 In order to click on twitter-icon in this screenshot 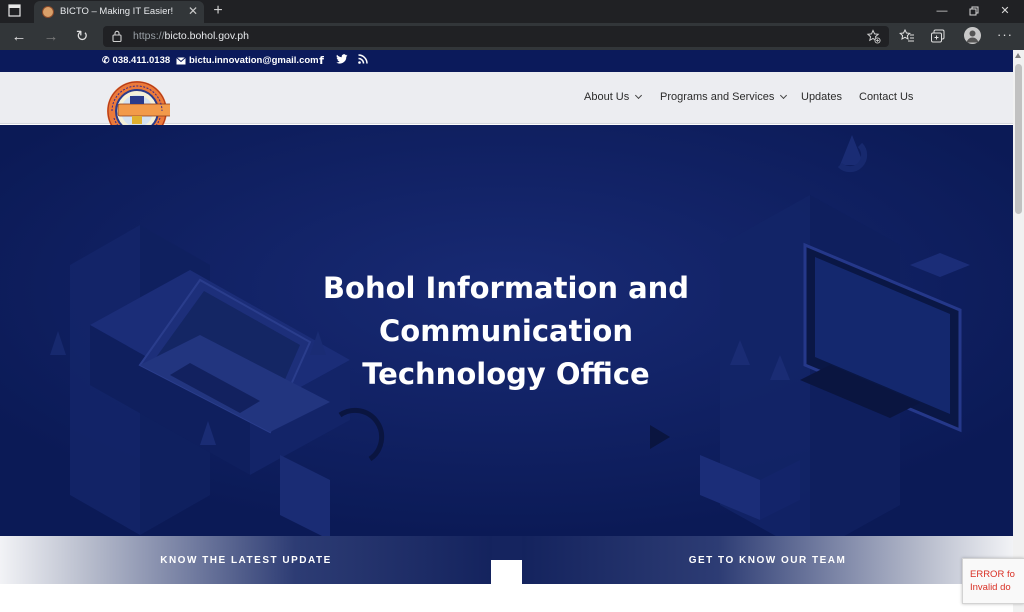, I will do `click(341, 60)`.